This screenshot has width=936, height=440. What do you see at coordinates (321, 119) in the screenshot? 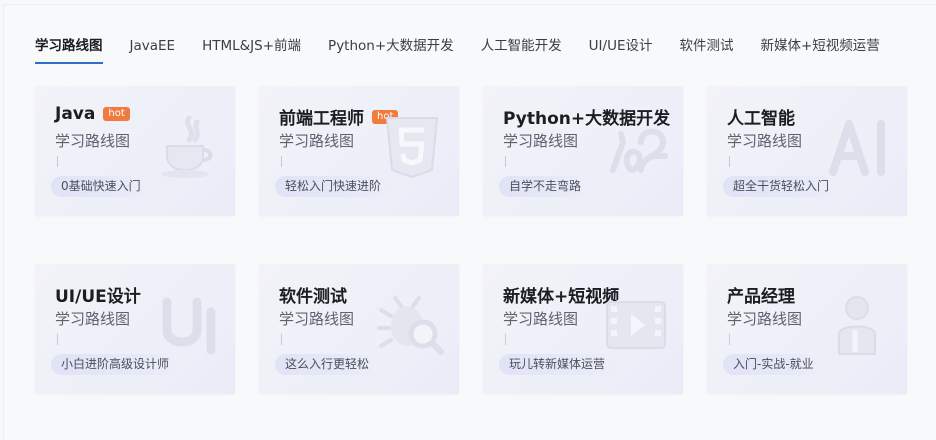
I see `card-title: 前端工程师` at bounding box center [321, 119].